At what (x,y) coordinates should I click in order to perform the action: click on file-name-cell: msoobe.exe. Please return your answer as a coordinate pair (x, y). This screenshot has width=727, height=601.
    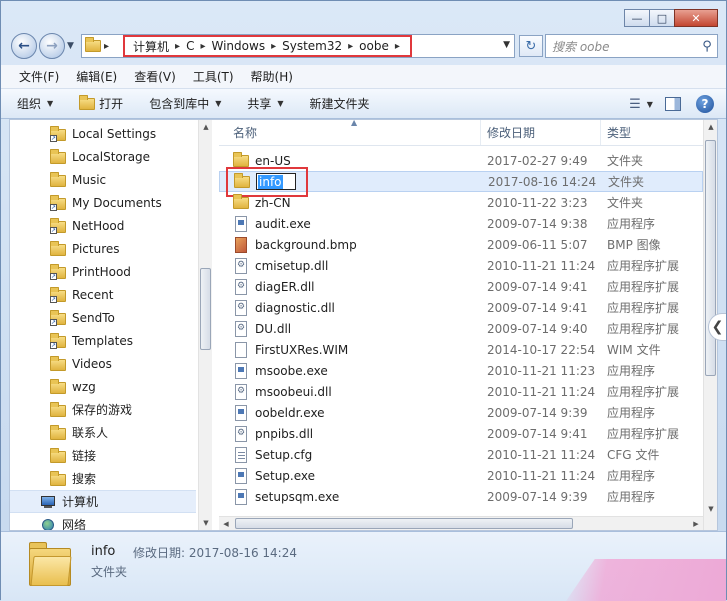
    Looking at the image, I should click on (350, 370).